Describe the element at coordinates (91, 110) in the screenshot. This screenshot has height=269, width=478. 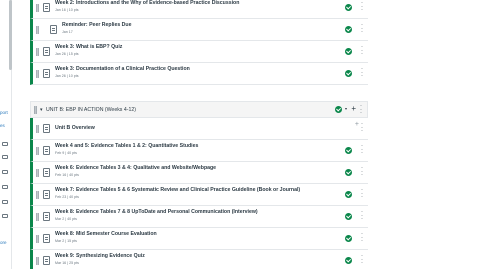
I see `module-title: UNIT B: EBP IN ACTION (Weeks 4-12)` at that location.